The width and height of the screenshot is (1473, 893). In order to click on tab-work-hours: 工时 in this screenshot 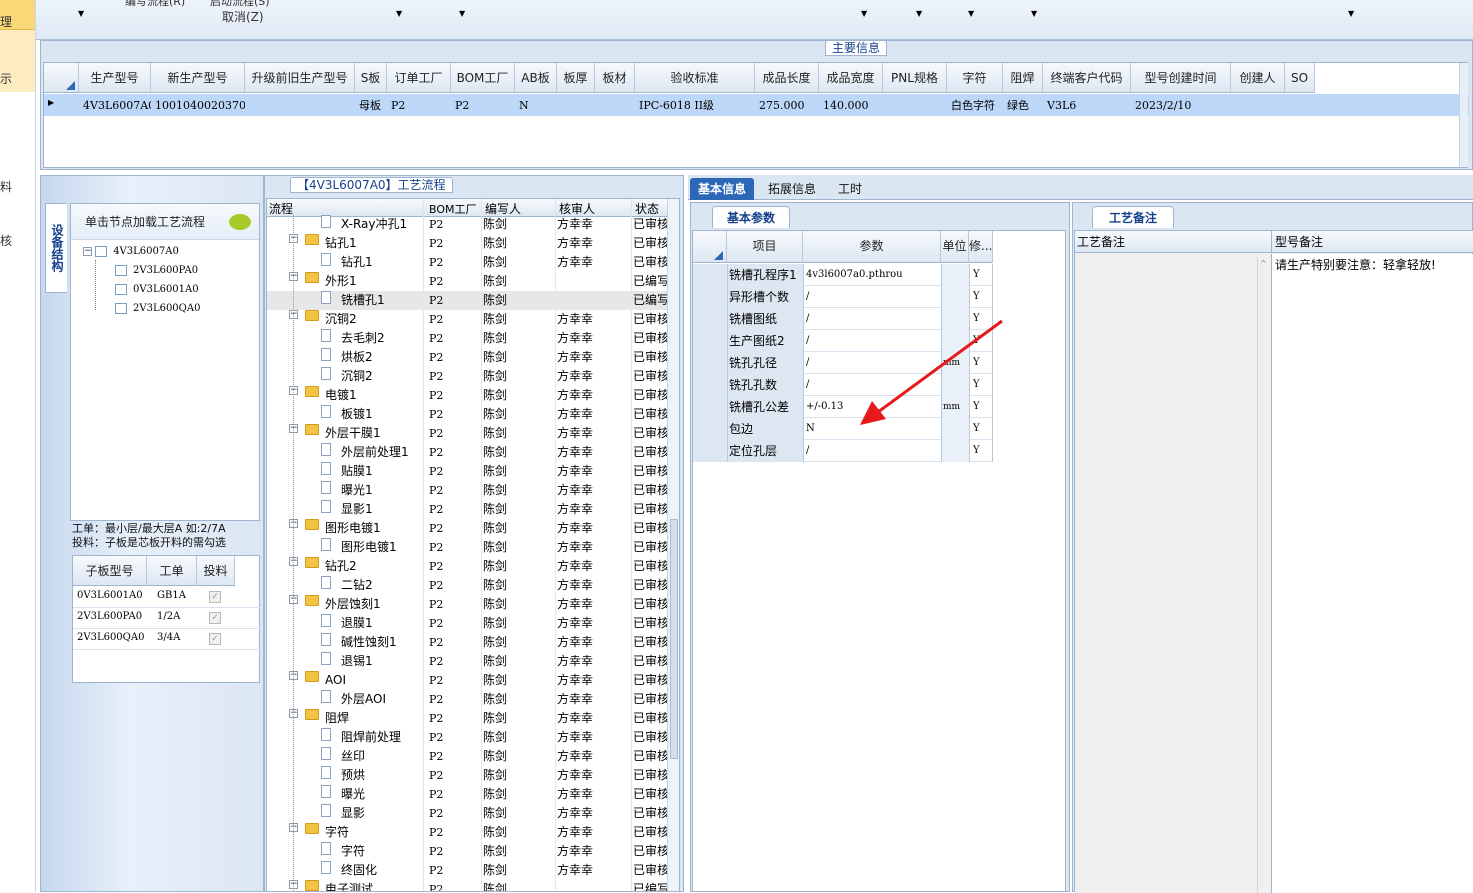, I will do `click(850, 189)`.